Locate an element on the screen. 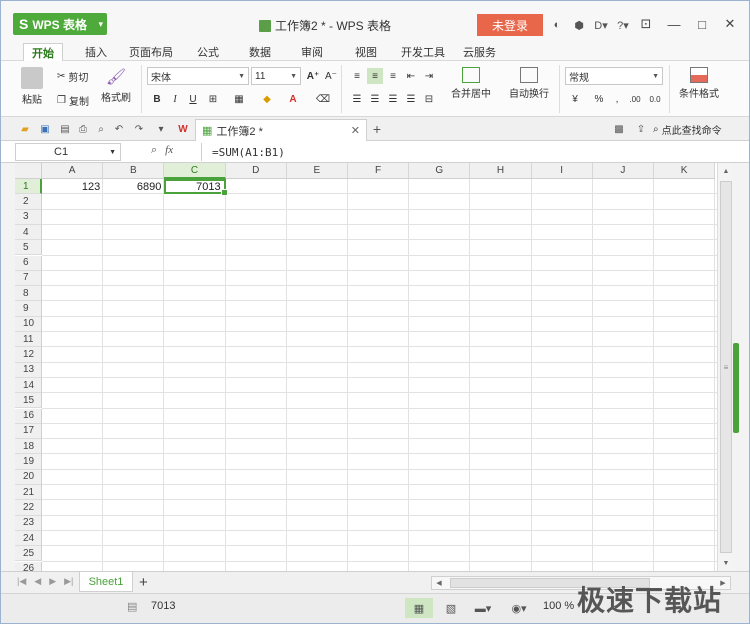 This screenshot has height=624, width=750. reading-view-icon: ▬▾ is located at coordinates (483, 608).